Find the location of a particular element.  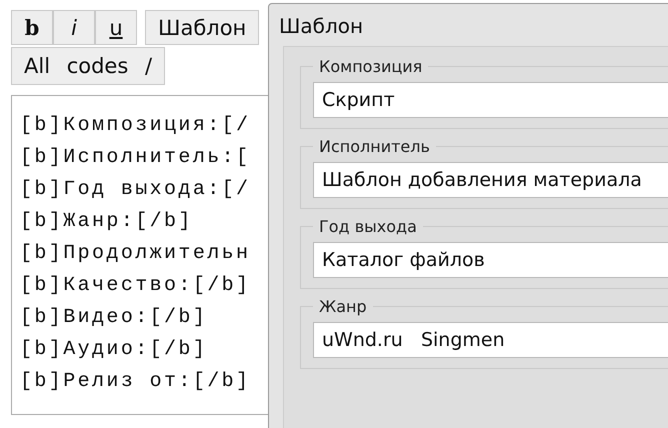

underline-button: u is located at coordinates (116, 27).